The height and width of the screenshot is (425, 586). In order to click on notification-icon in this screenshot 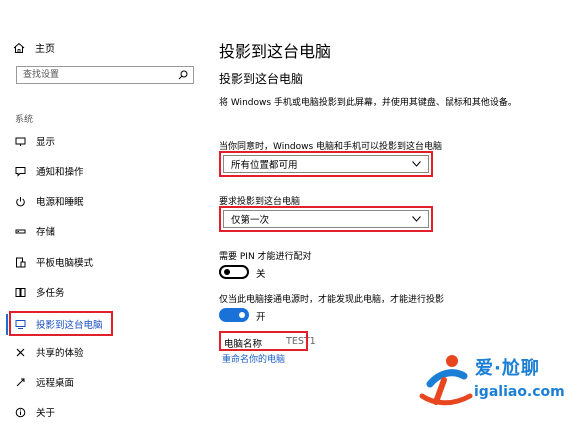, I will do `click(20, 171)`.